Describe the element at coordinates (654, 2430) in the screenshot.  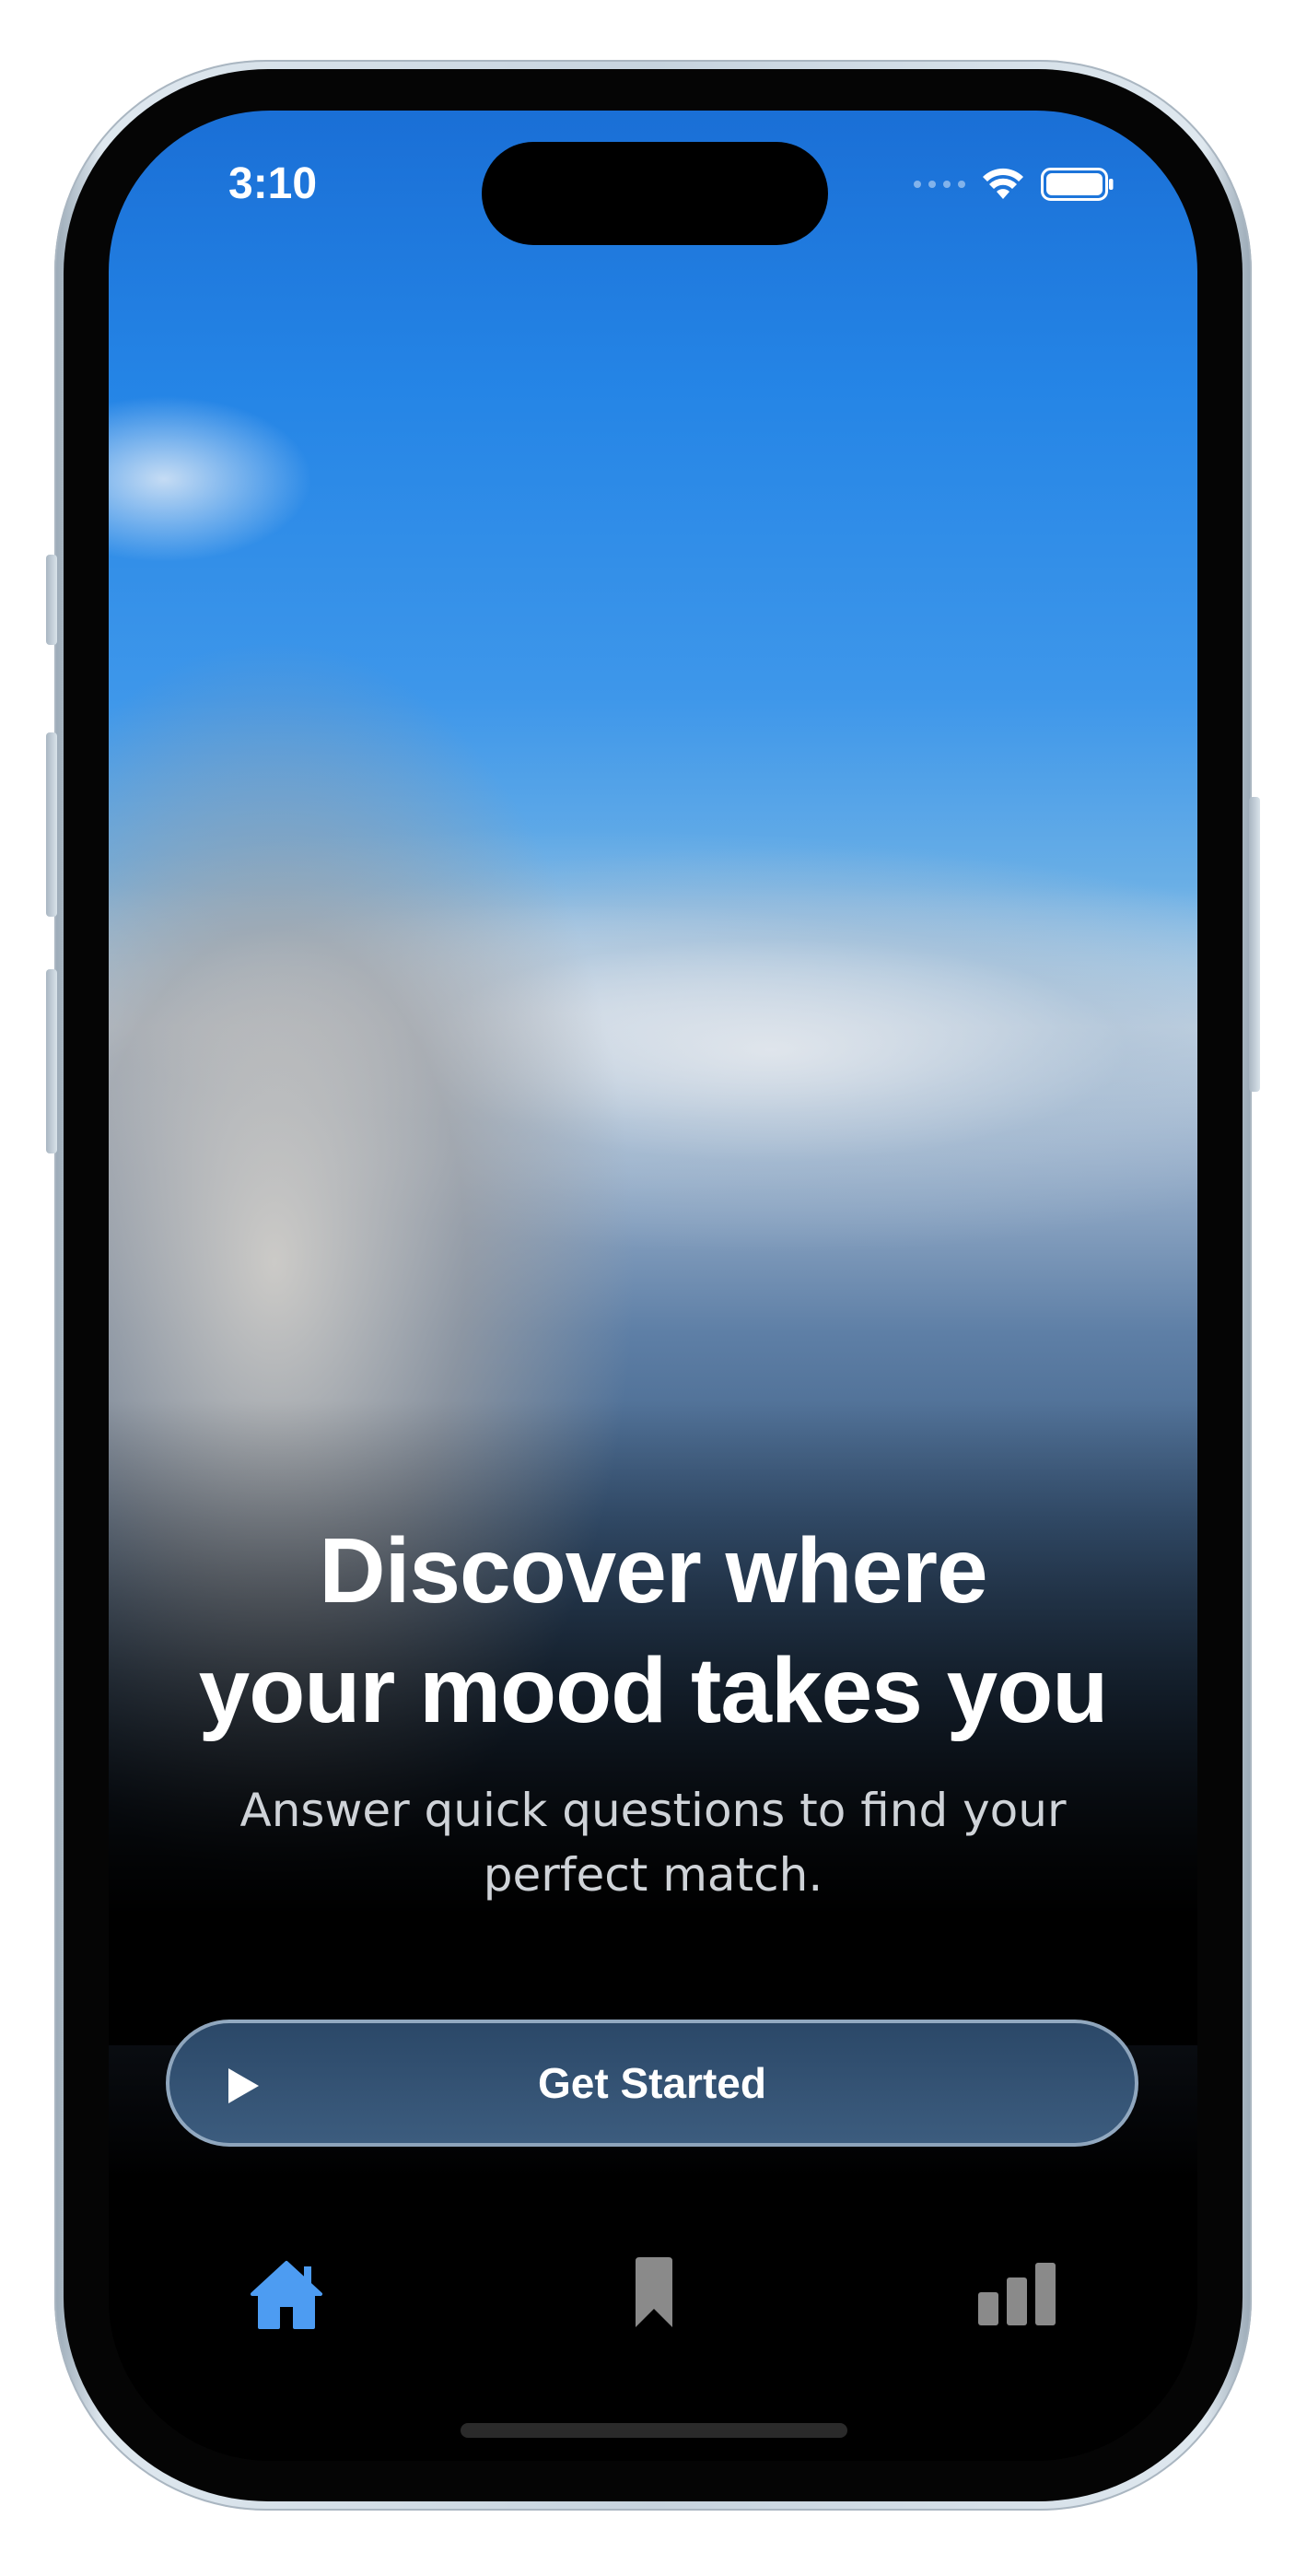
I see `home-indicator` at that location.